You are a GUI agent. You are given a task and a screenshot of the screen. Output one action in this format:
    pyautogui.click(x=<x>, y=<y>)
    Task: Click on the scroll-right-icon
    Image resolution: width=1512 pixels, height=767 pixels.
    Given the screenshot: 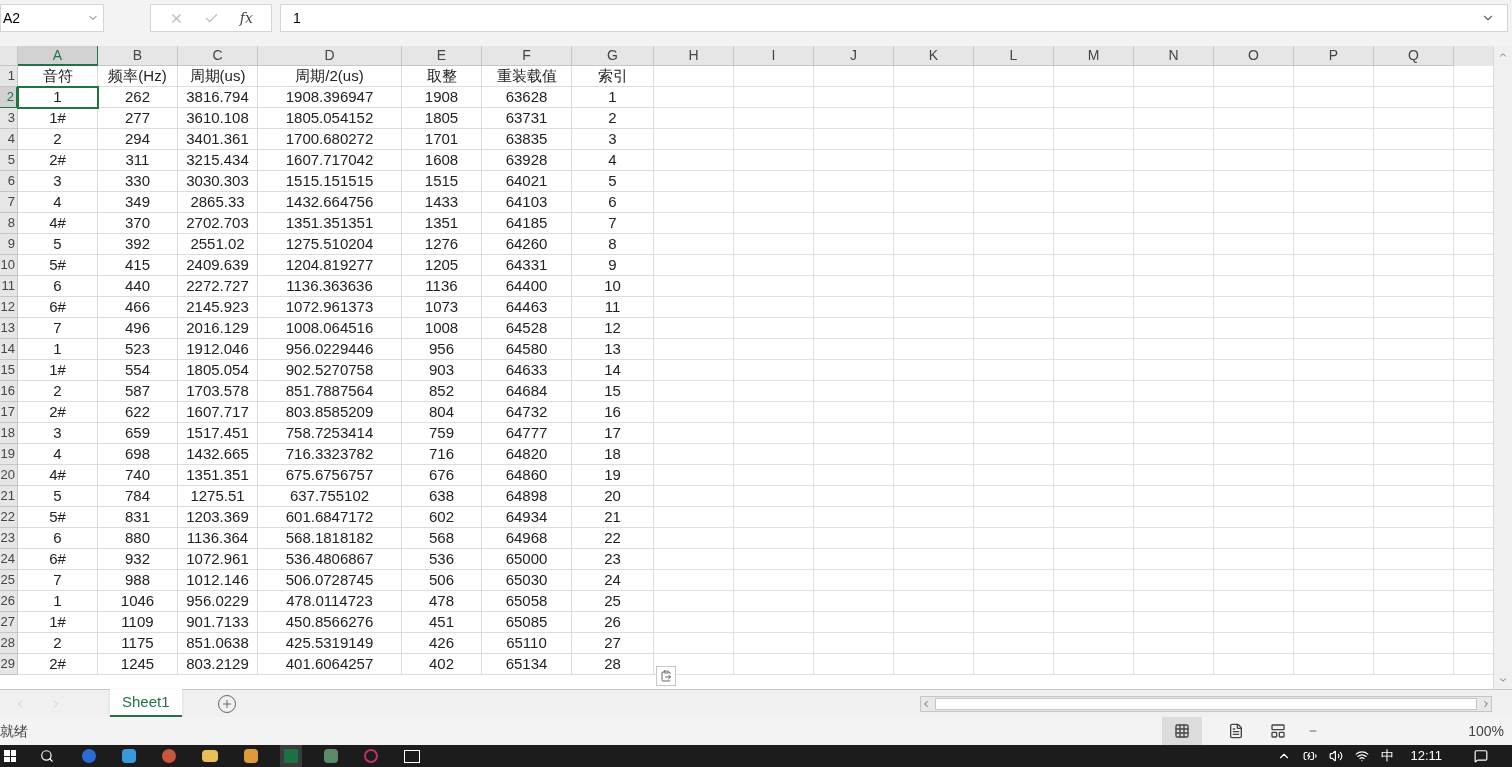 What is the action you would take?
    pyautogui.click(x=1486, y=703)
    